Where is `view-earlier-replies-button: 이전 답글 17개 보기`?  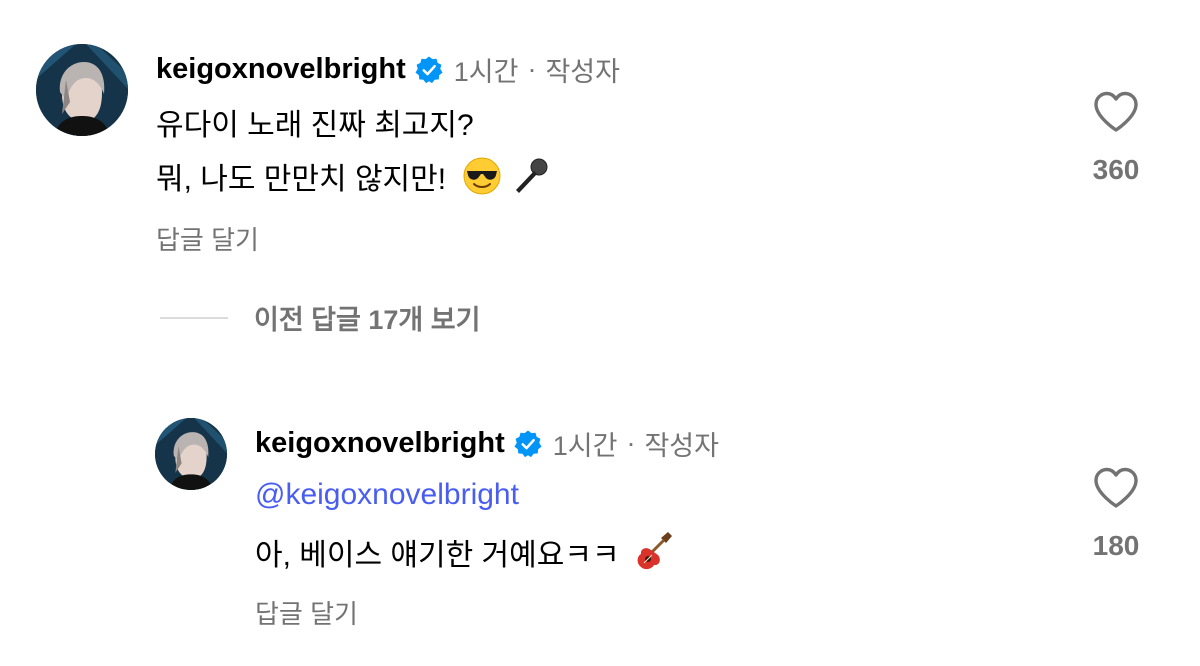 view-earlier-replies-button: 이전 답글 17개 보기 is located at coordinates (320, 317).